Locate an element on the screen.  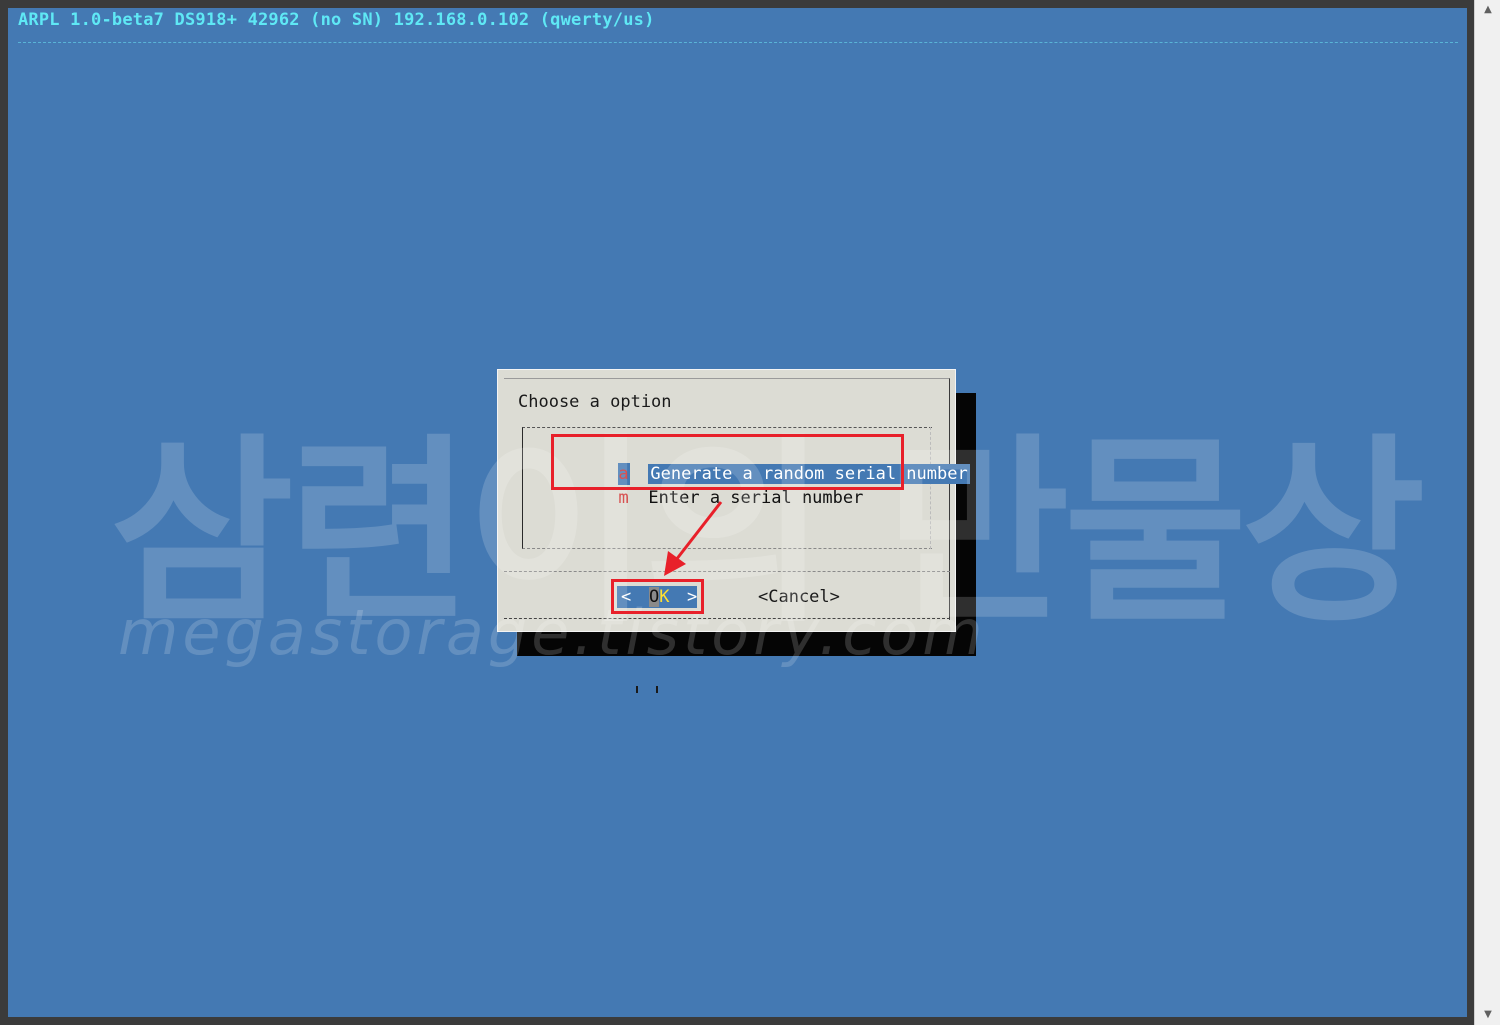
dialog-bottom-border is located at coordinates (727, 618).